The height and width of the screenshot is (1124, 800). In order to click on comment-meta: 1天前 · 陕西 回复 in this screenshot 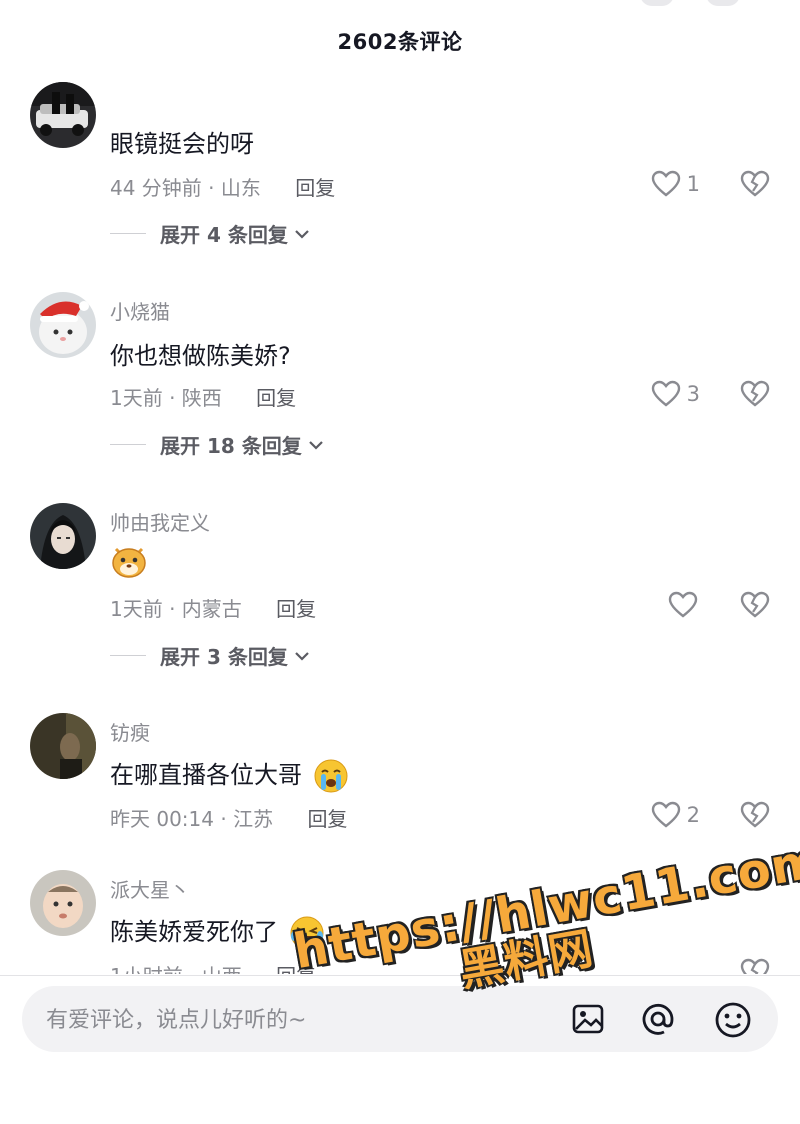, I will do `click(203, 396)`.